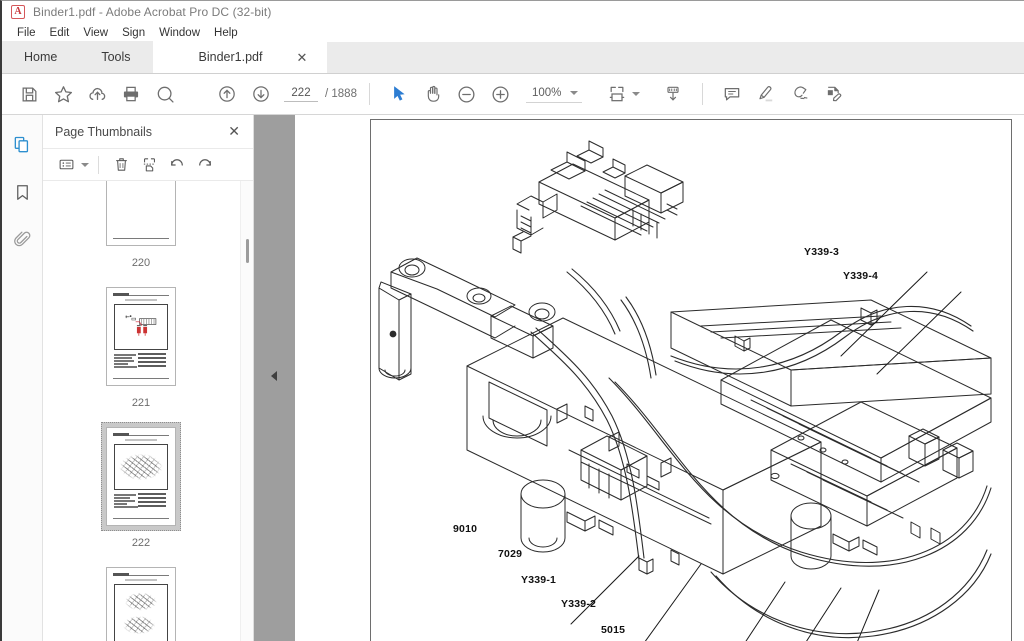  What do you see at coordinates (121, 164) in the screenshot?
I see `delete-pages-button` at bounding box center [121, 164].